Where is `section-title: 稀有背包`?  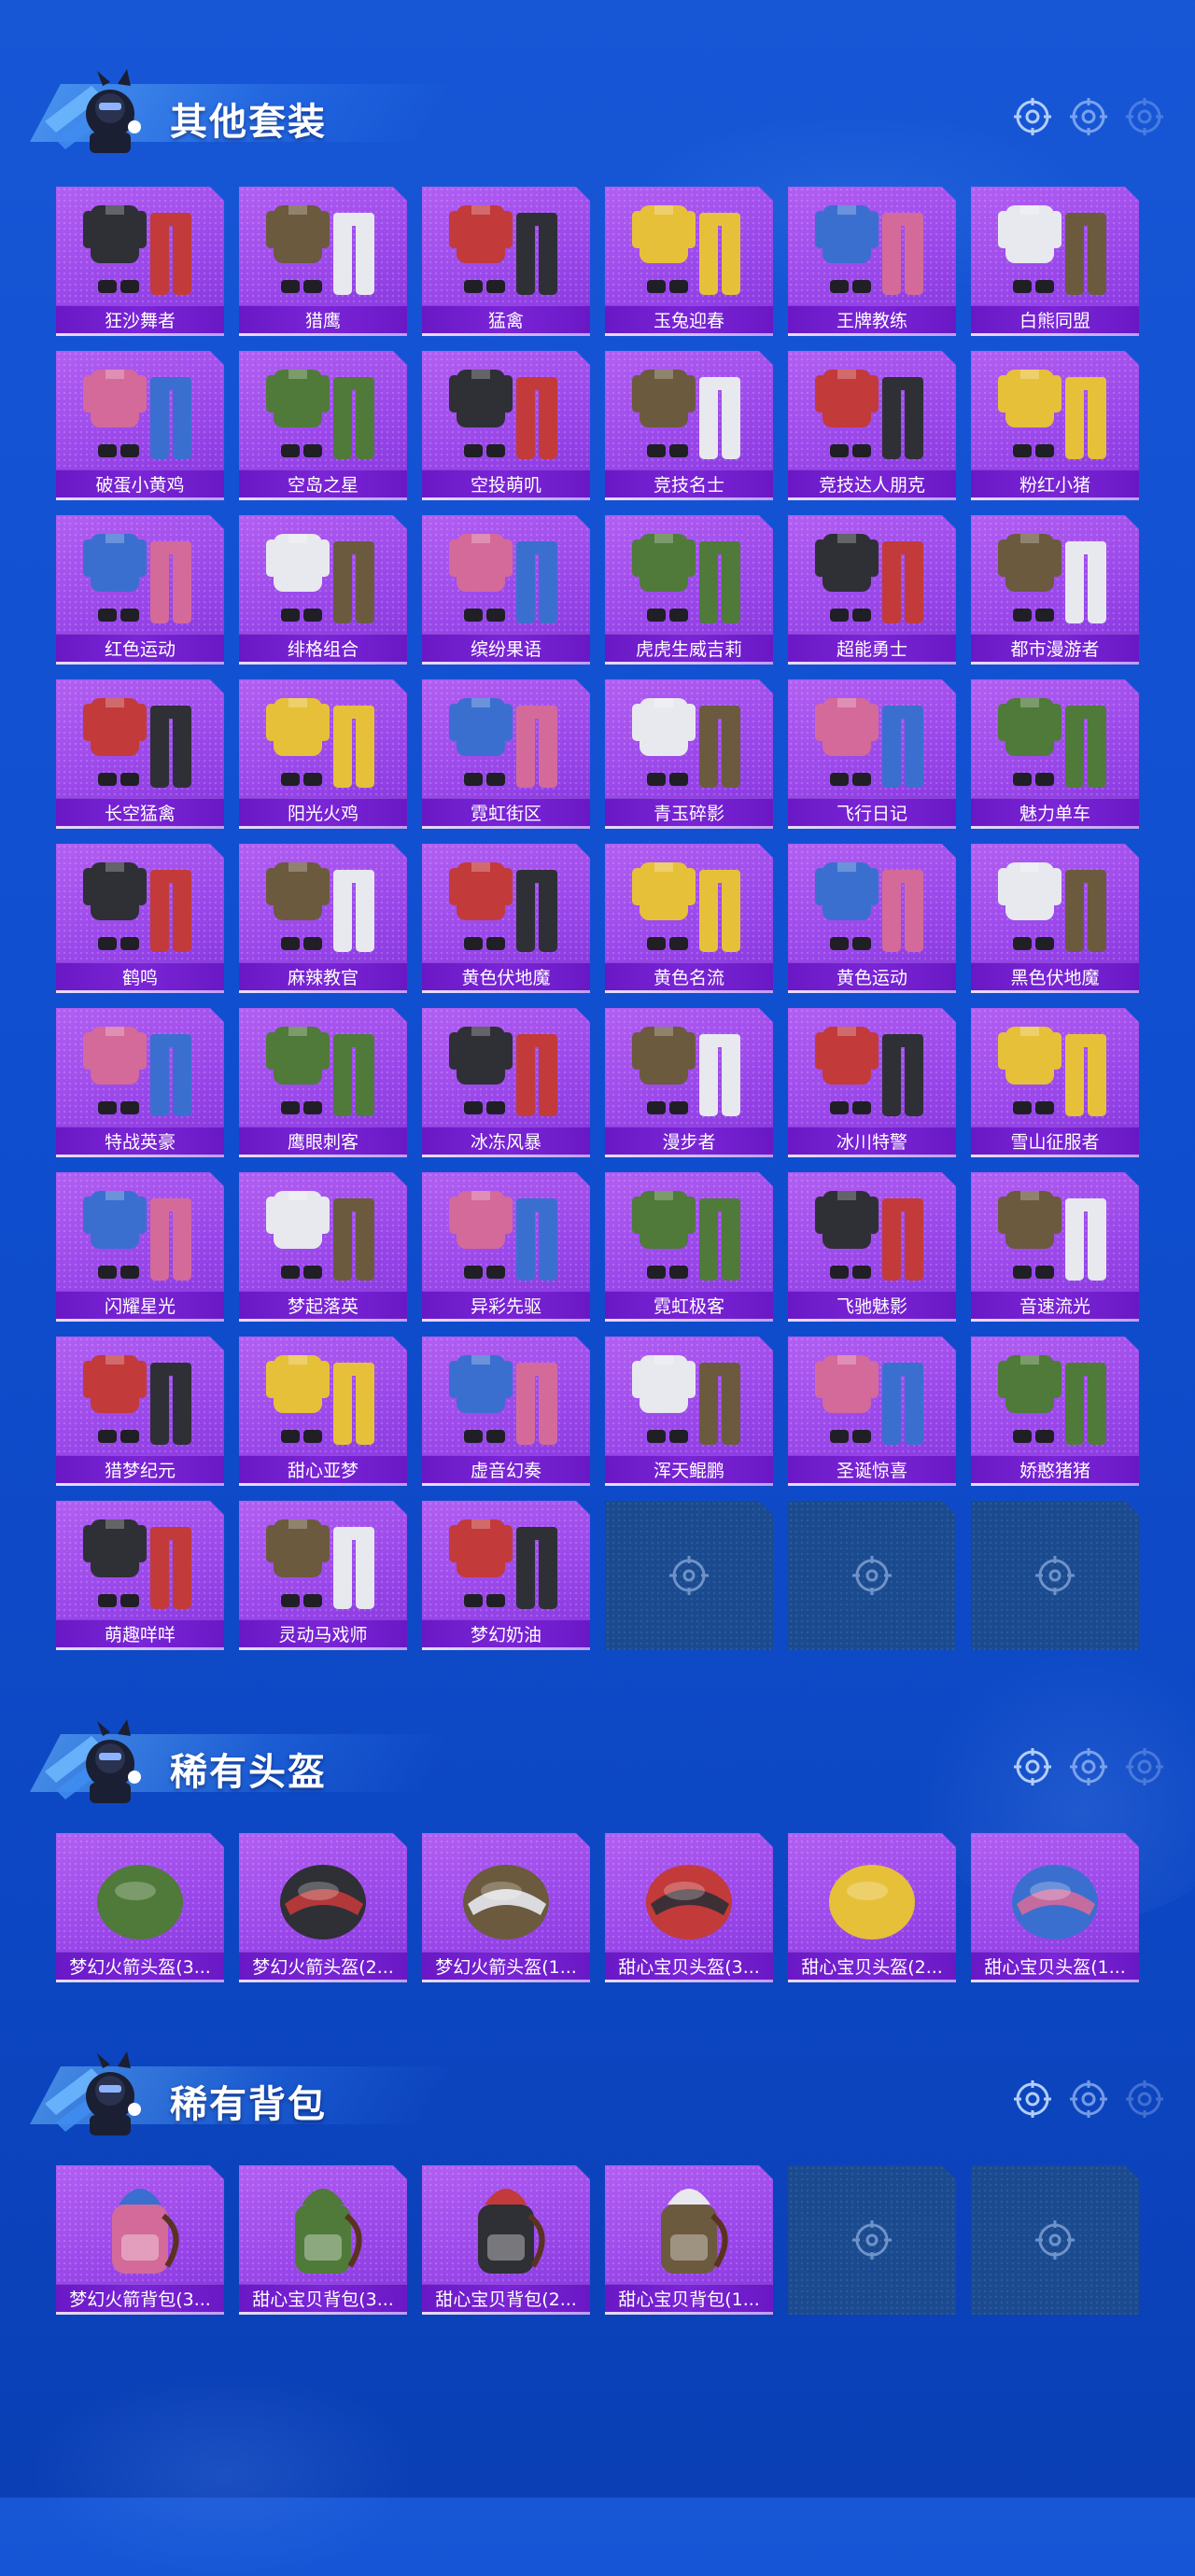 section-title: 稀有背包 is located at coordinates (248, 2104).